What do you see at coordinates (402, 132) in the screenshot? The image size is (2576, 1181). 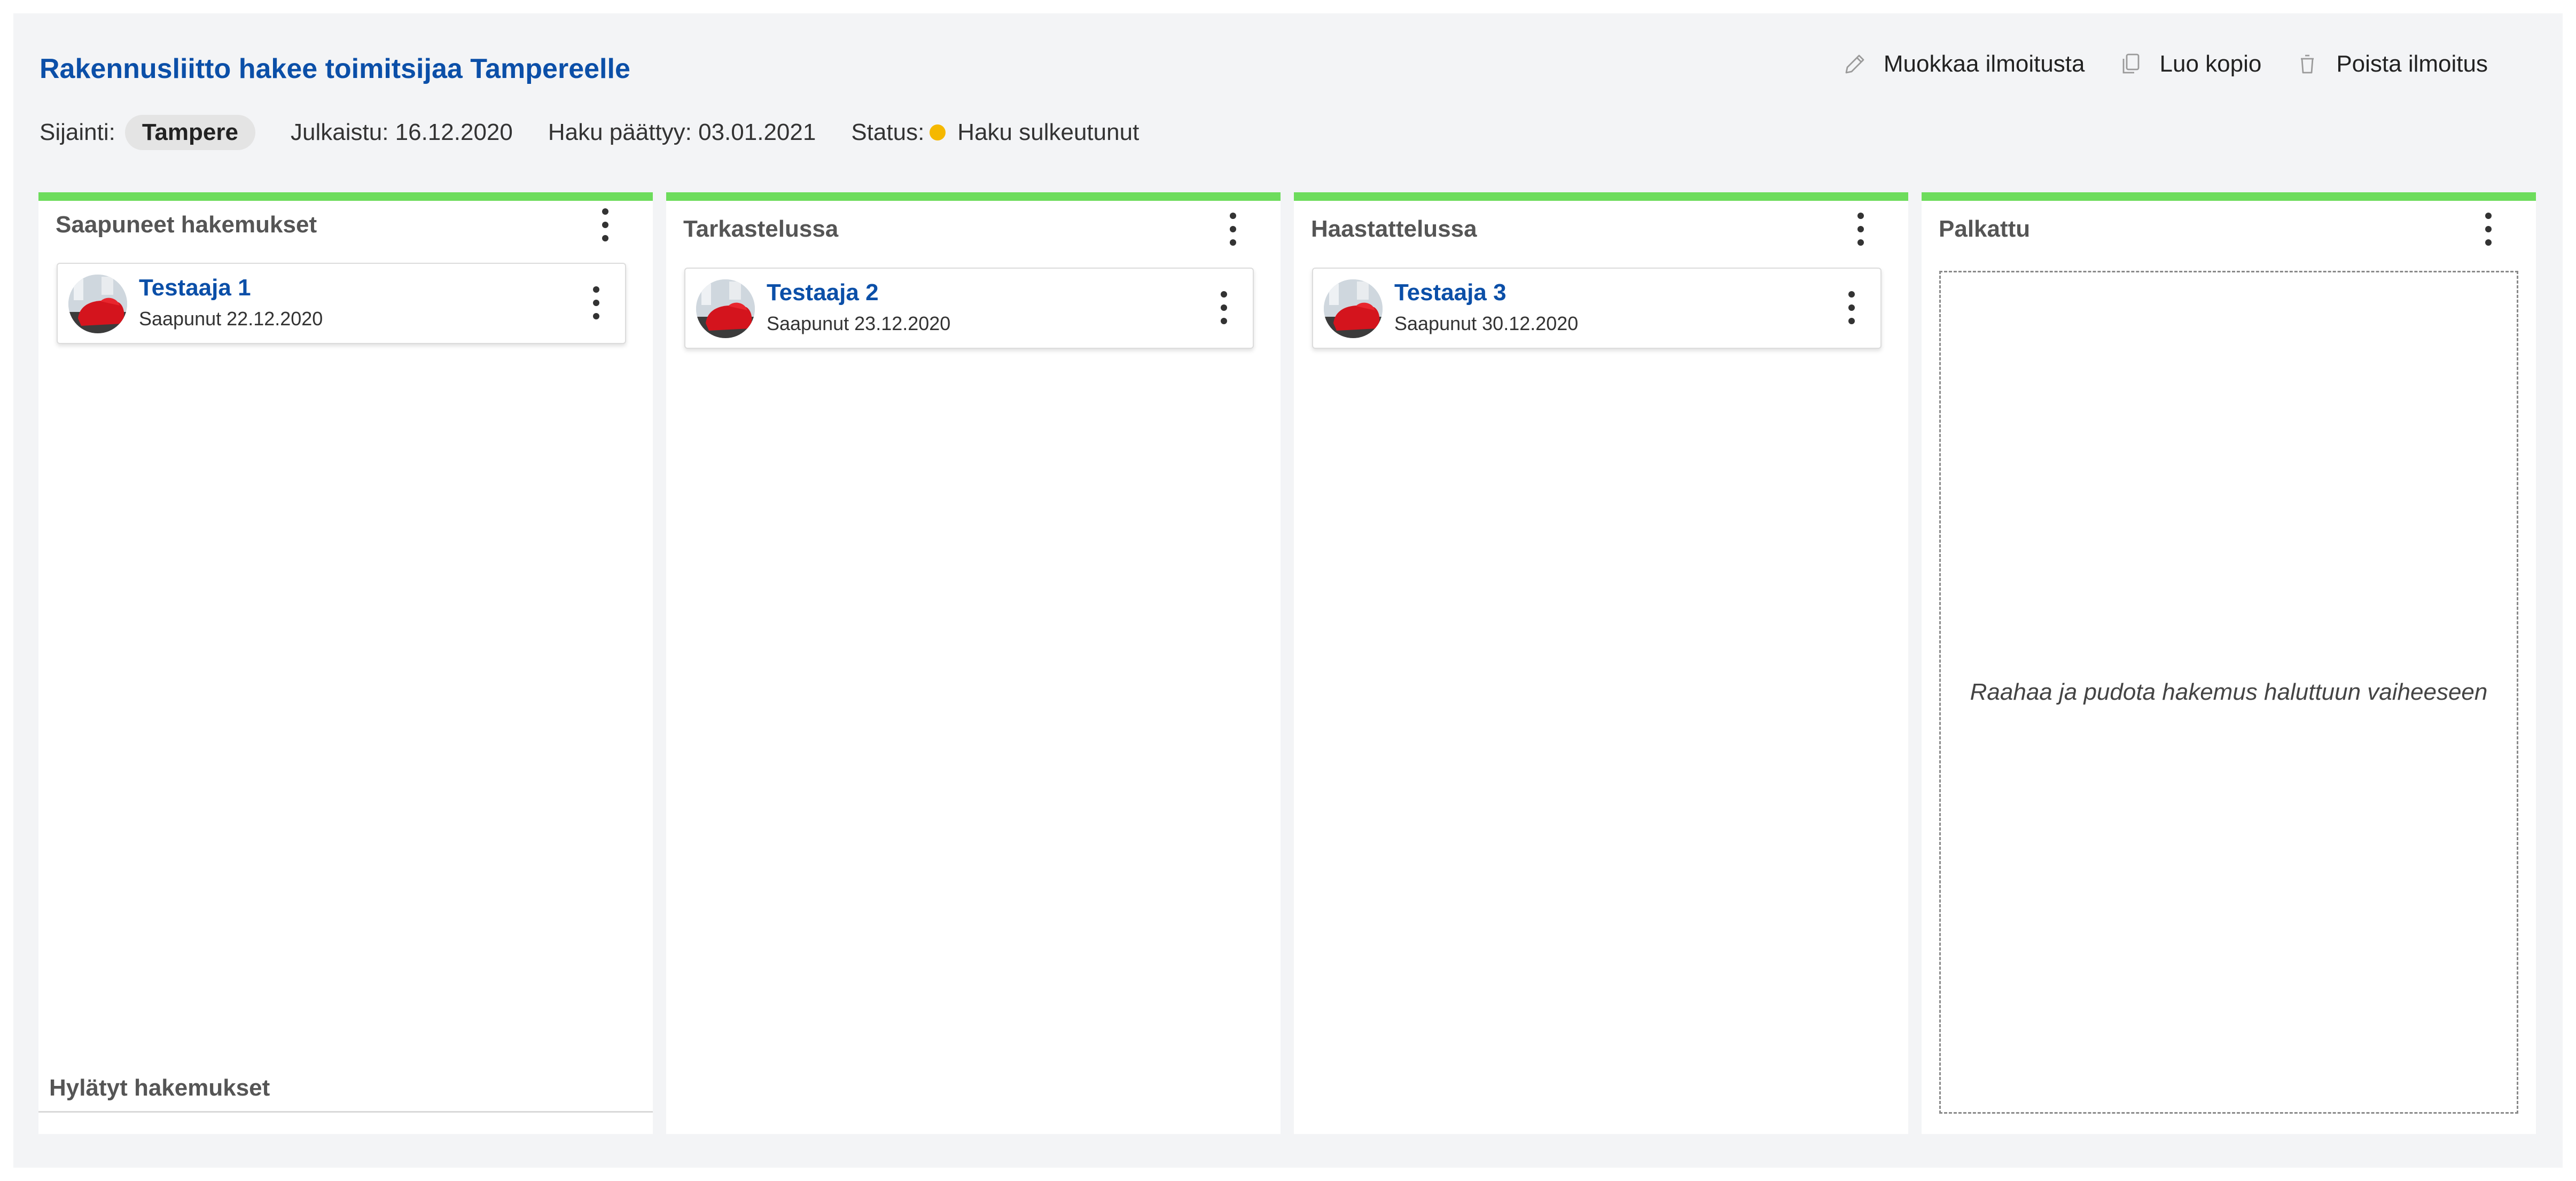 I see `published-date: Julkaistu: 16.12.2020` at bounding box center [402, 132].